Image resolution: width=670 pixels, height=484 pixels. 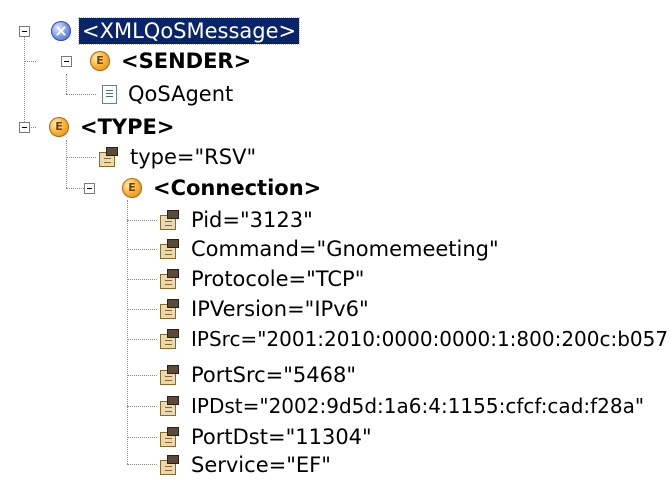 I want to click on tree-node-connection: E <Connection>, so click(x=223, y=188).